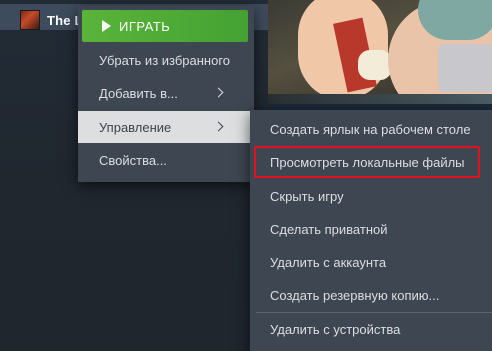  I want to click on submenu-item-create-shortcut: Создать ярлык на рабочем столе, so click(371, 129).